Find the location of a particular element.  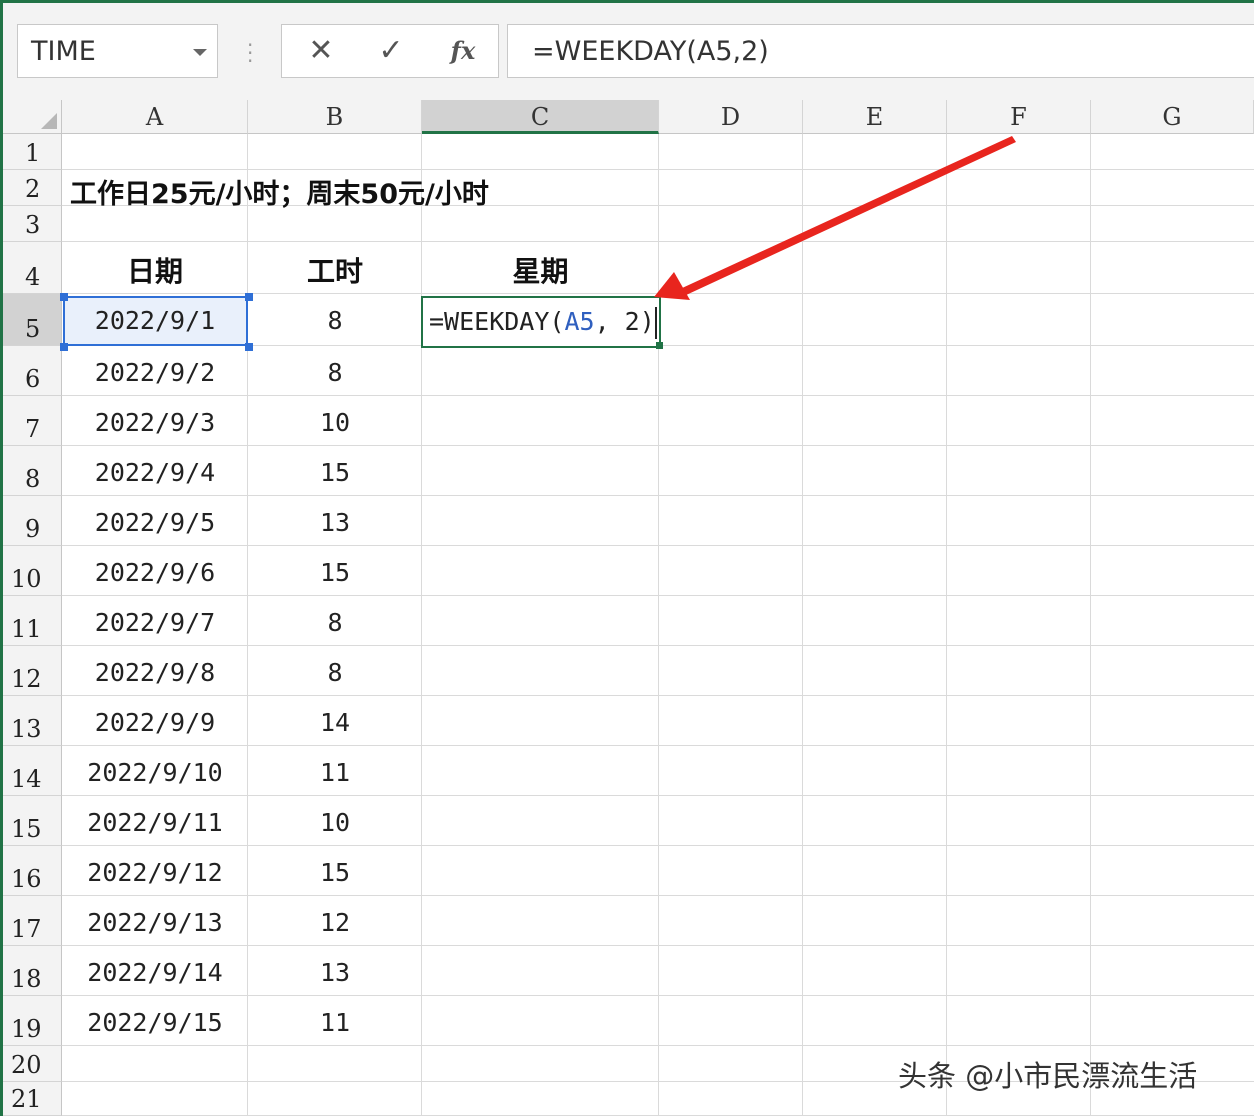

arrow-head is located at coordinates (672, 286).